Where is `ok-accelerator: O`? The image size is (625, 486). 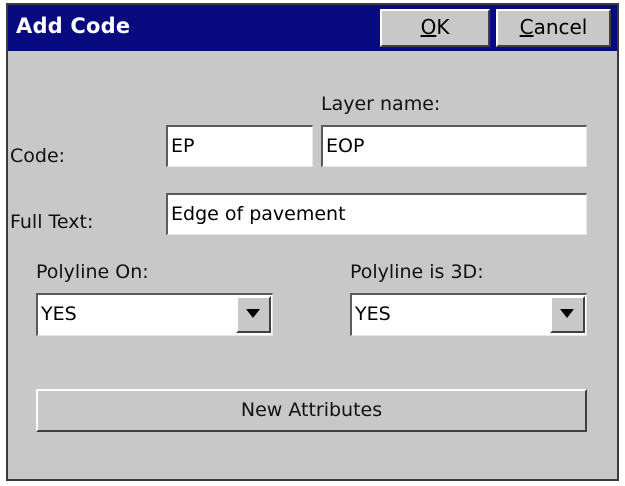
ok-accelerator: O is located at coordinates (428, 27).